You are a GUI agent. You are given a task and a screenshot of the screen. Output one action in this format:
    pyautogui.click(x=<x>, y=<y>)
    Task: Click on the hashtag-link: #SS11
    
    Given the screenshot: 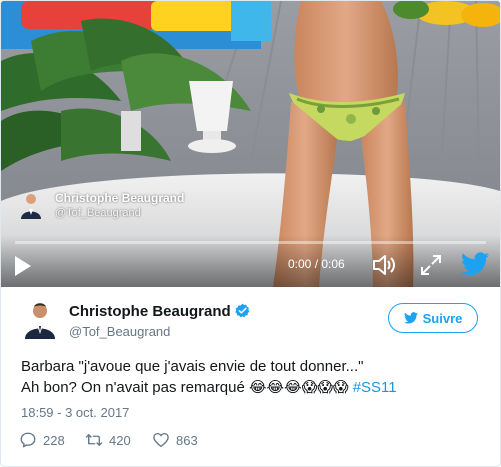 What is the action you would take?
    pyautogui.click(x=375, y=387)
    